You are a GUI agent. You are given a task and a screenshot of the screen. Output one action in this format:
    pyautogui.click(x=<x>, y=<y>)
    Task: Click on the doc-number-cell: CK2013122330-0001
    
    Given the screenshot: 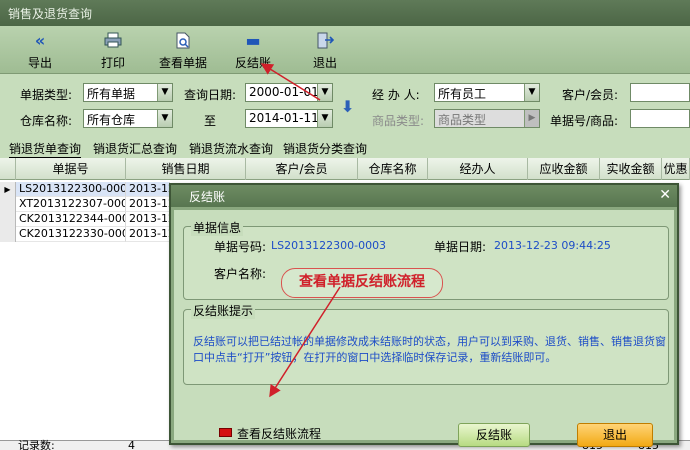 What is the action you would take?
    pyautogui.click(x=71, y=234)
    